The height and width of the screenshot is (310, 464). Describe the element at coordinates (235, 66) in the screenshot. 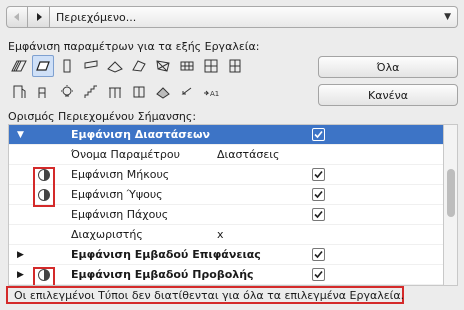

I see `window-tool-icon` at that location.